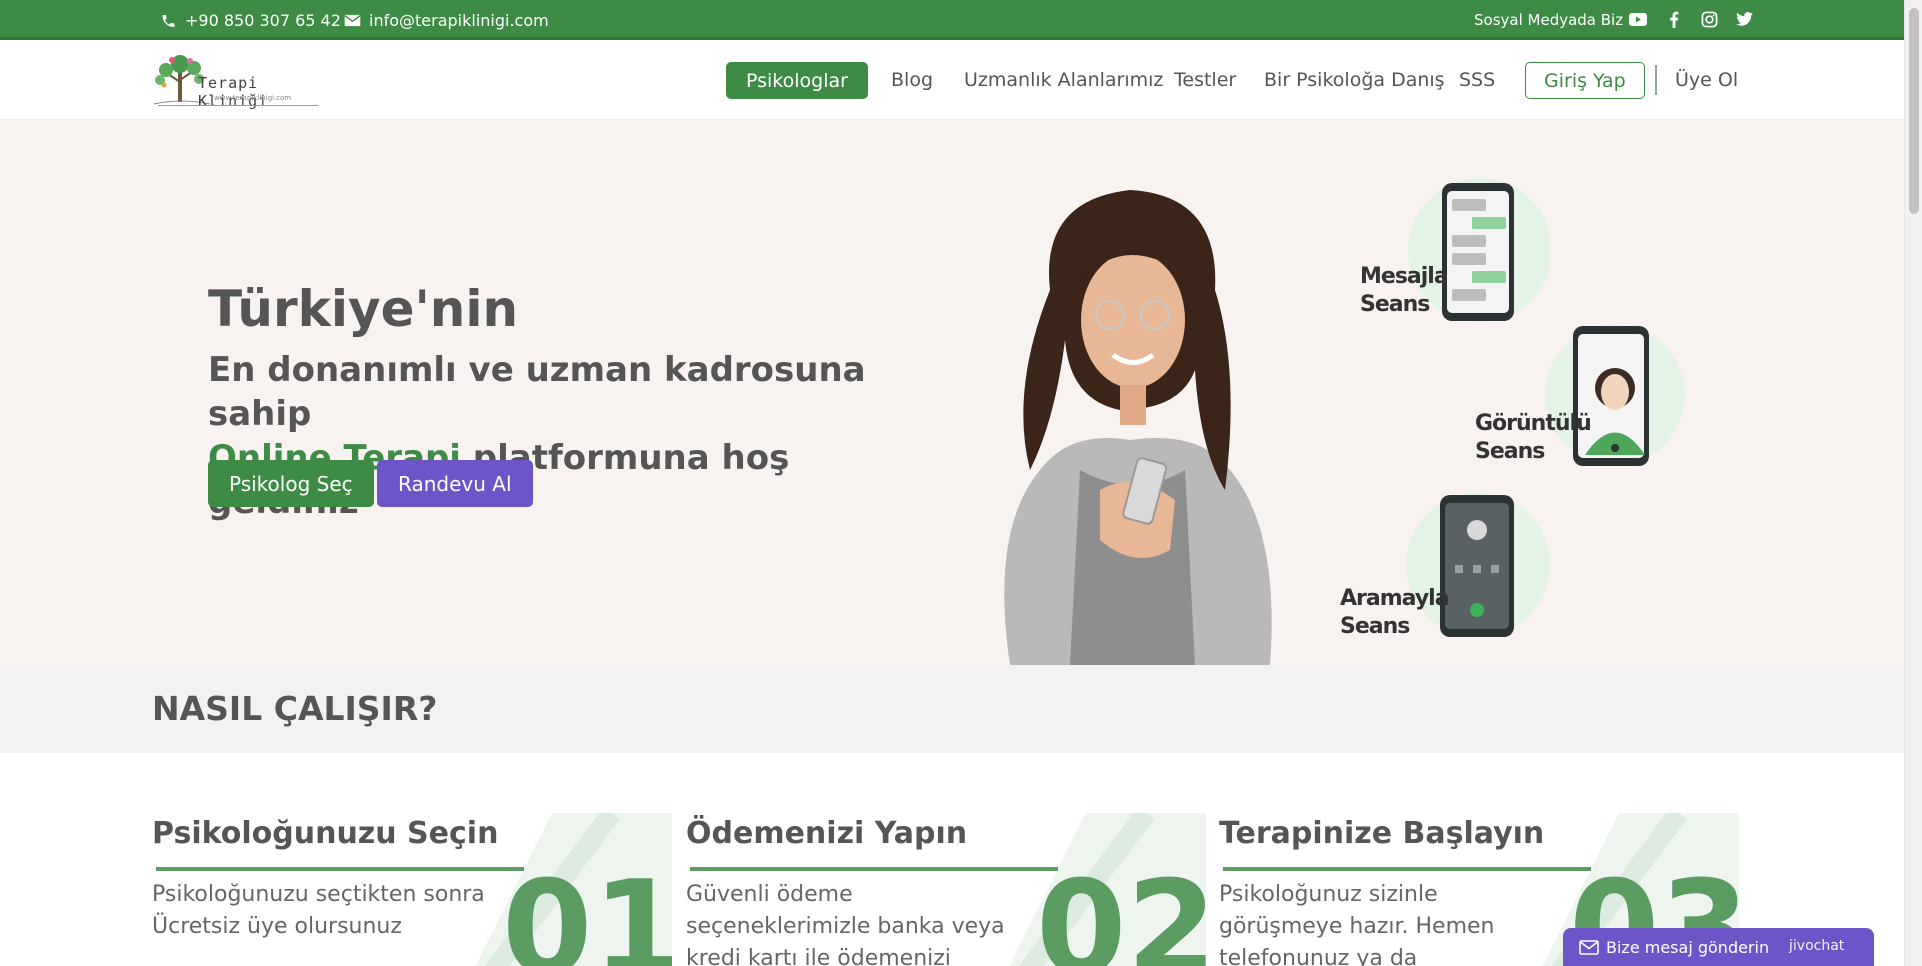 This screenshot has height=966, width=1922. I want to click on twitter-icon, so click(1744, 19).